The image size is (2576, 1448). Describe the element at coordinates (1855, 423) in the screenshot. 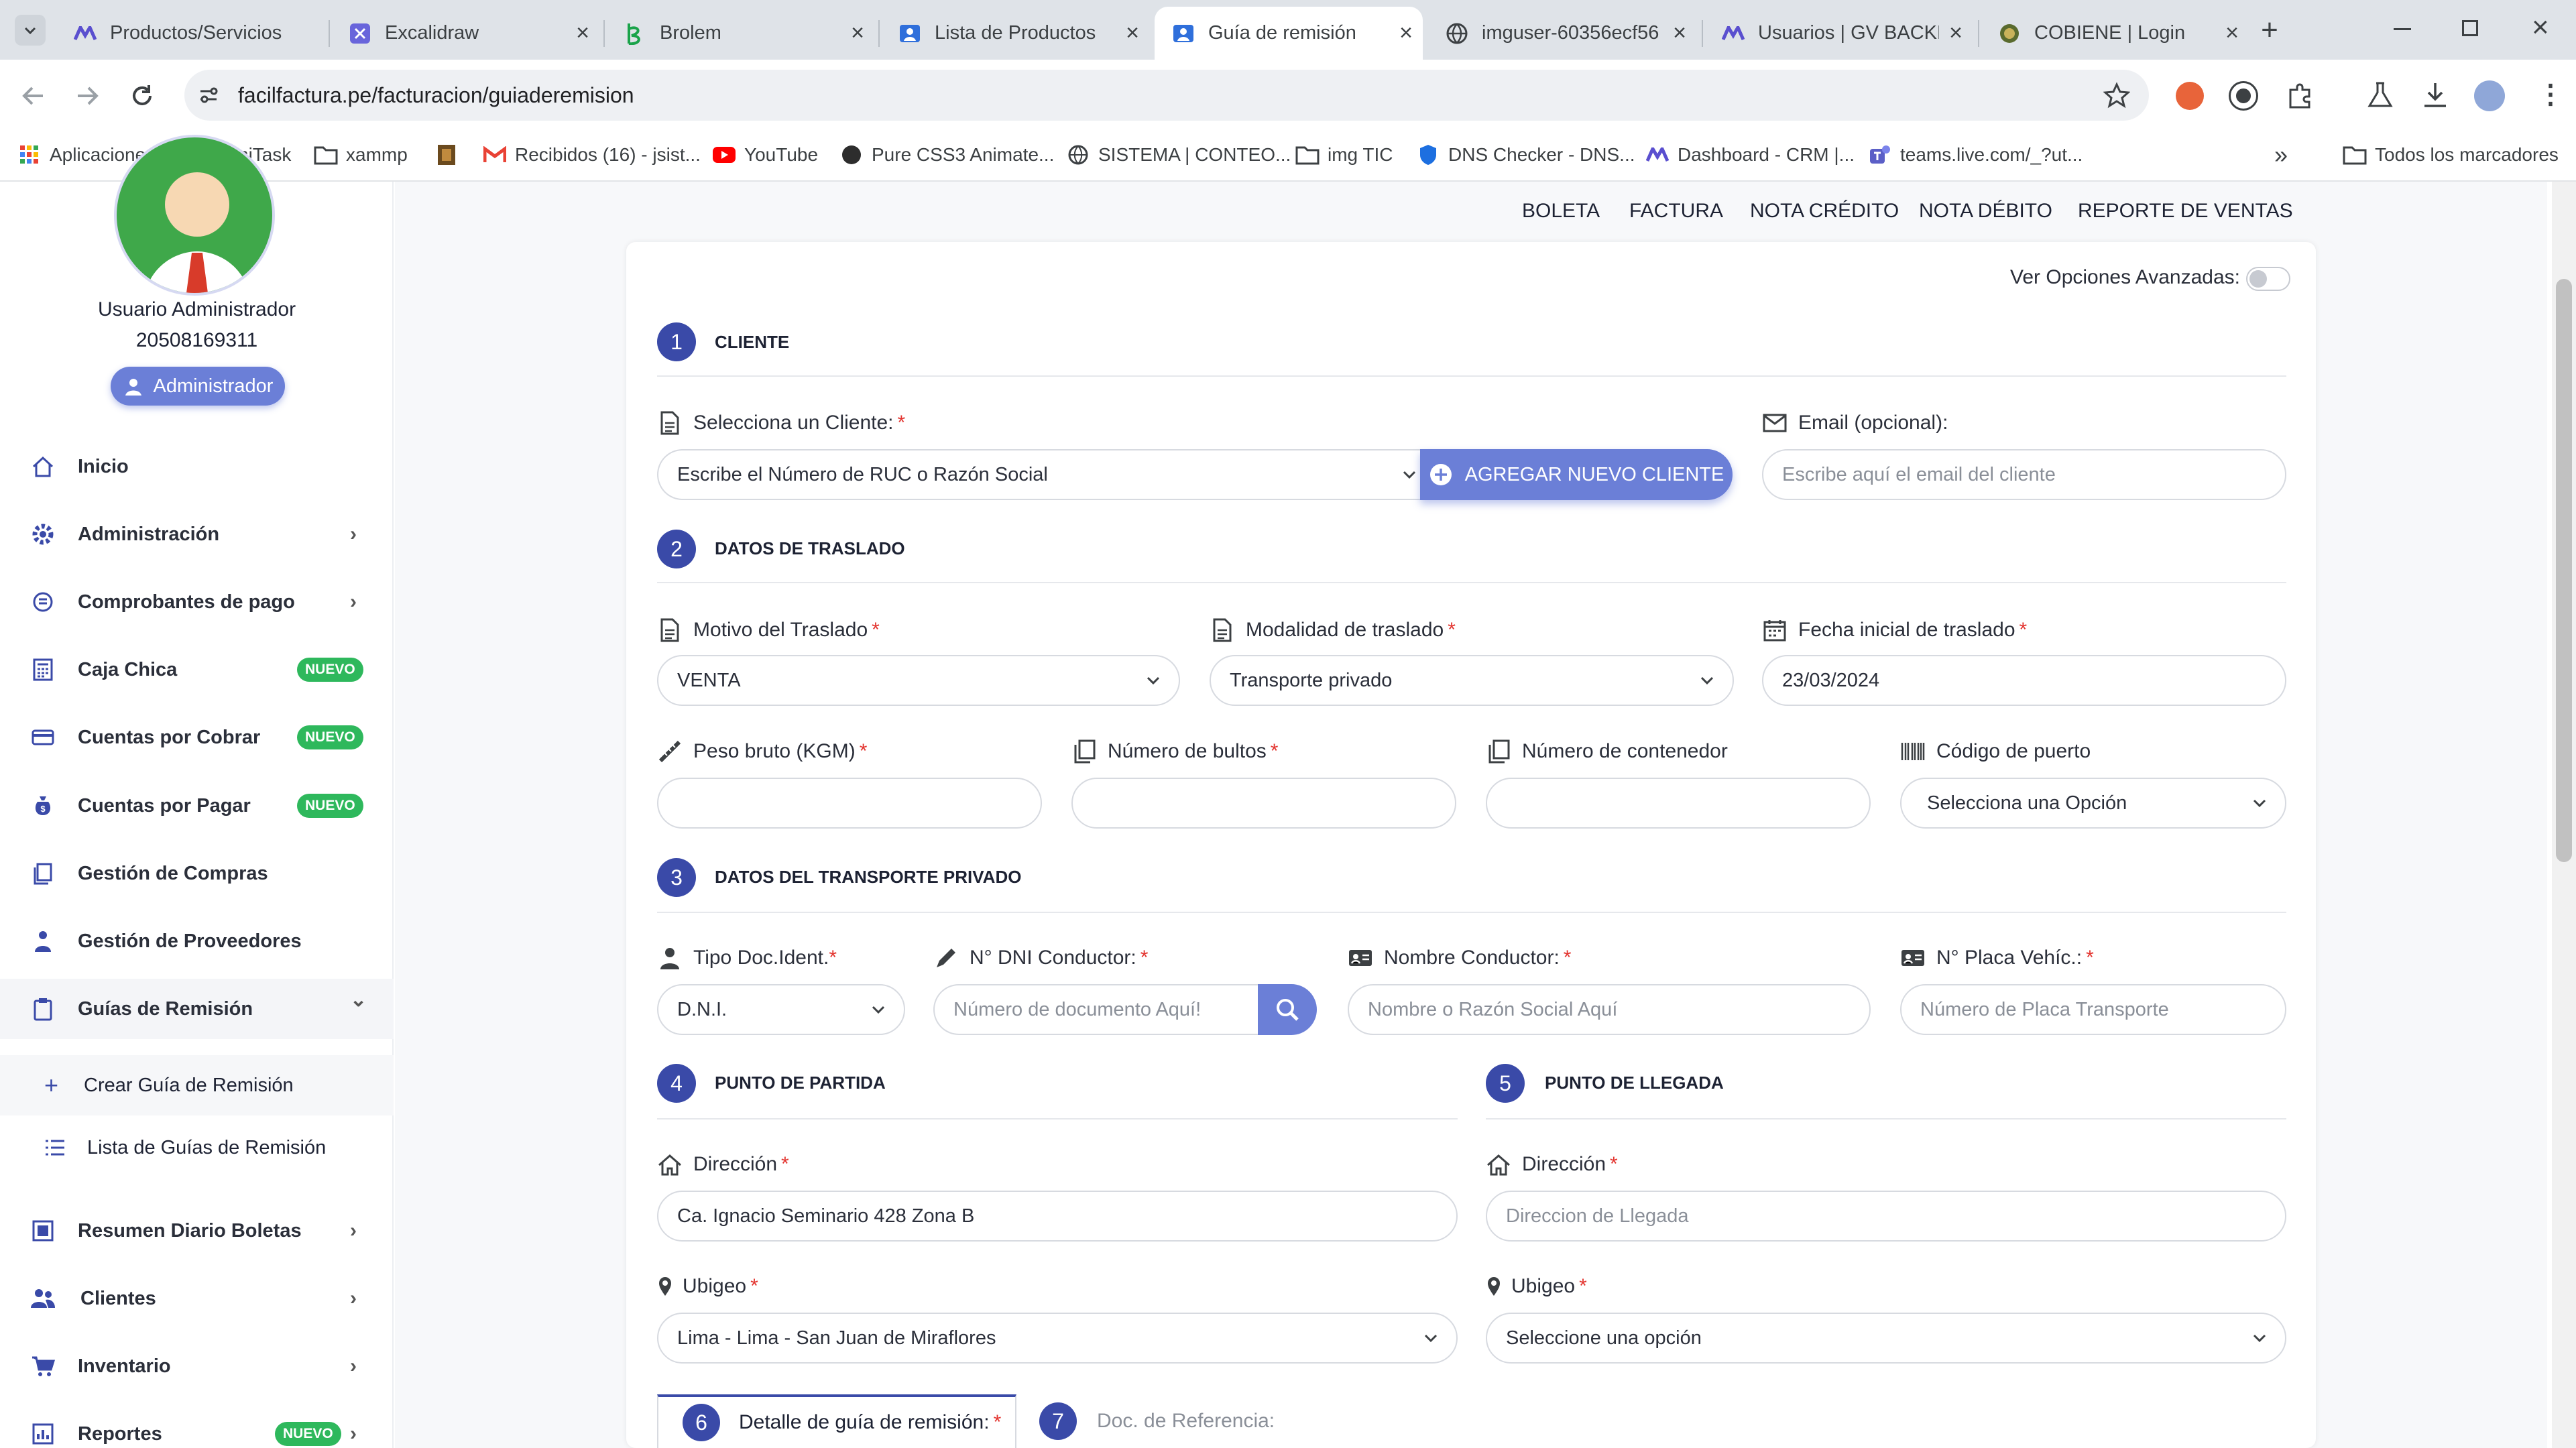

I see `email-label: Email (opcional):` at that location.